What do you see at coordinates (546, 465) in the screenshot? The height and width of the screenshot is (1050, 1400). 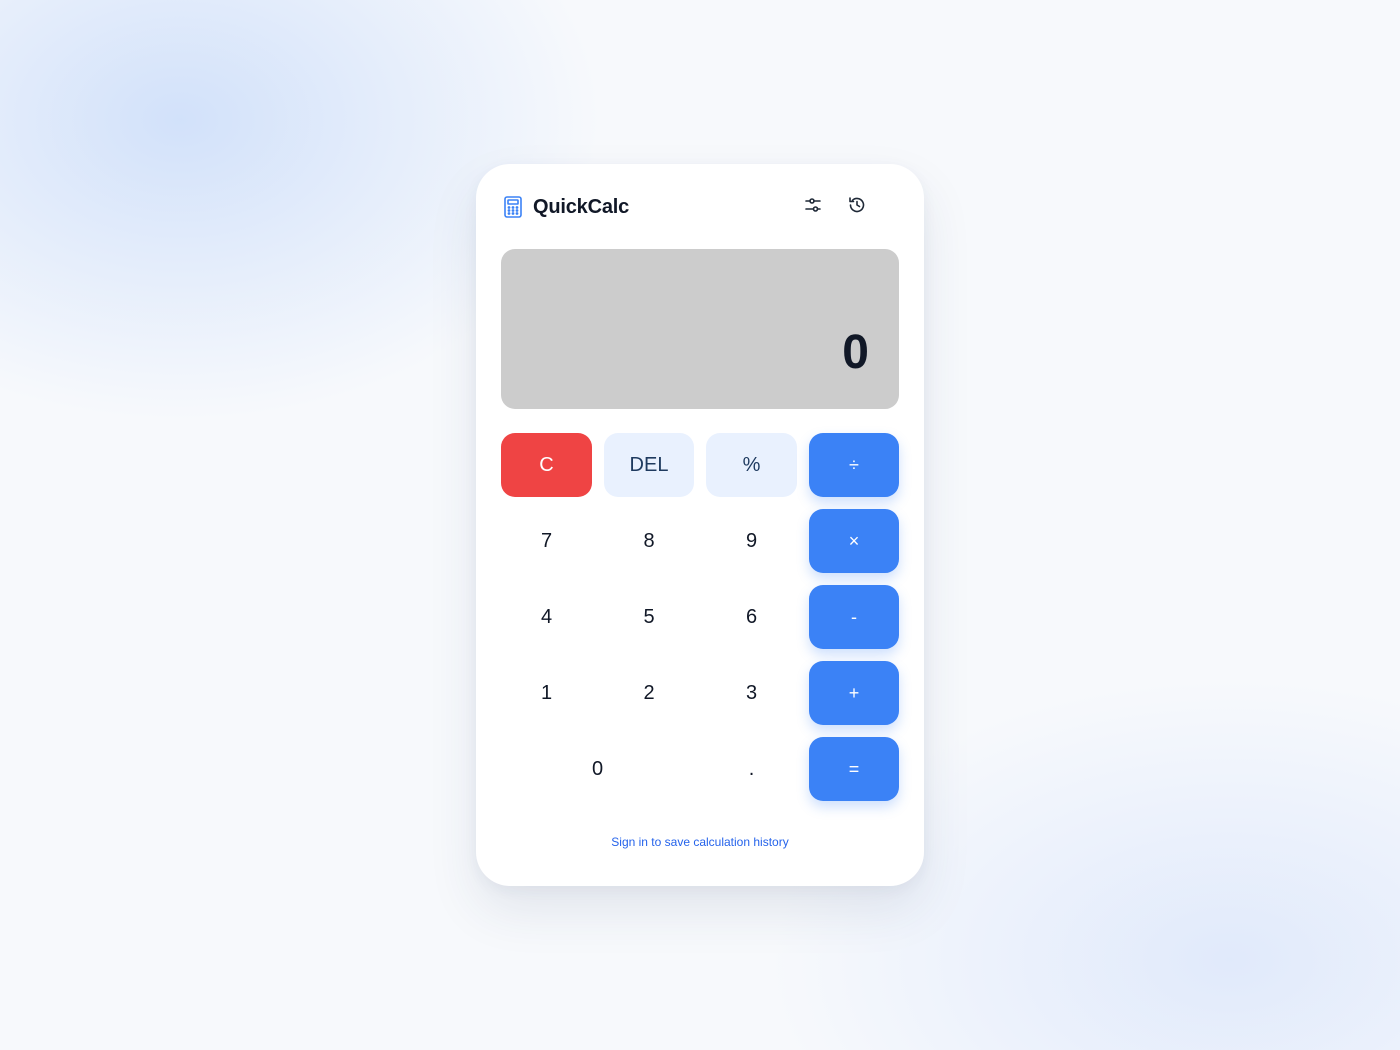 I see `clear-button: C` at bounding box center [546, 465].